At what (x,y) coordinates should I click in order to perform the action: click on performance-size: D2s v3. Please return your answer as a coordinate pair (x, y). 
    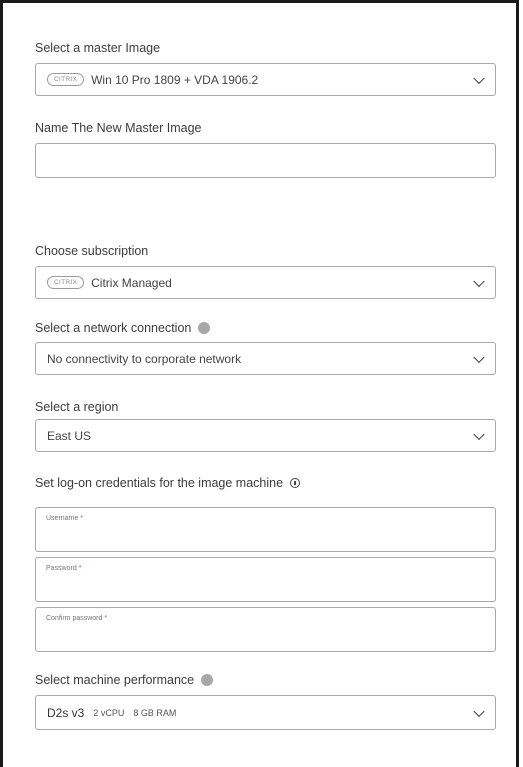
    Looking at the image, I should click on (66, 712).